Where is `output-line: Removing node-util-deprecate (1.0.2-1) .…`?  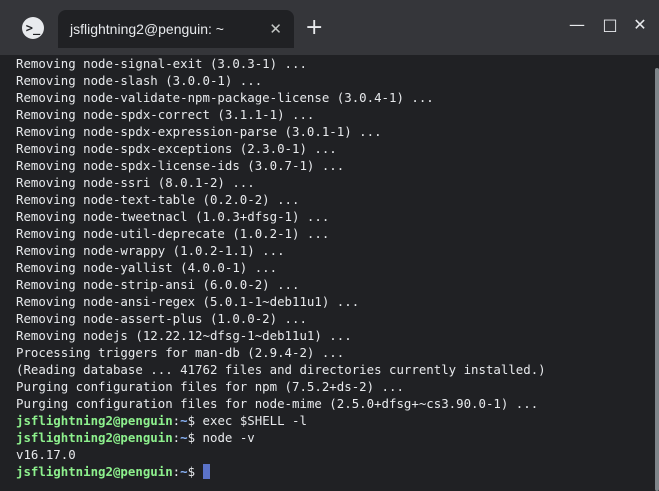
output-line: Removing node-util-deprecate (1.0.2-1) .… is located at coordinates (173, 233).